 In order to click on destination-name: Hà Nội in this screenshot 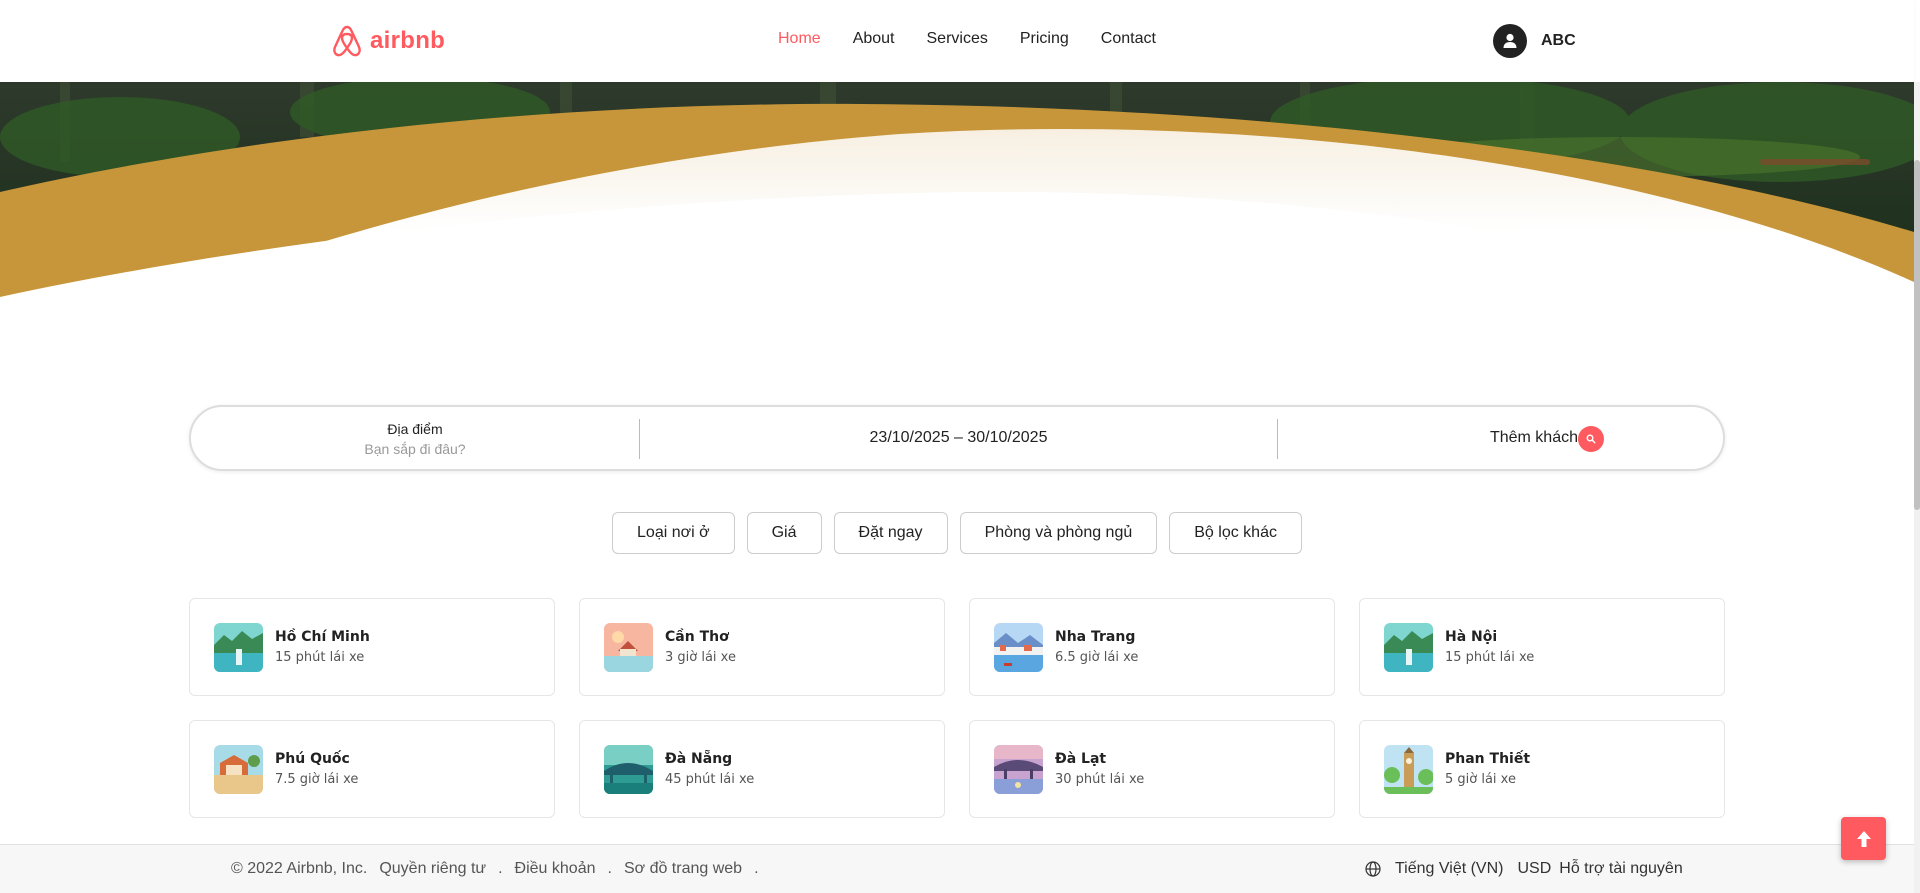, I will do `click(1471, 637)`.